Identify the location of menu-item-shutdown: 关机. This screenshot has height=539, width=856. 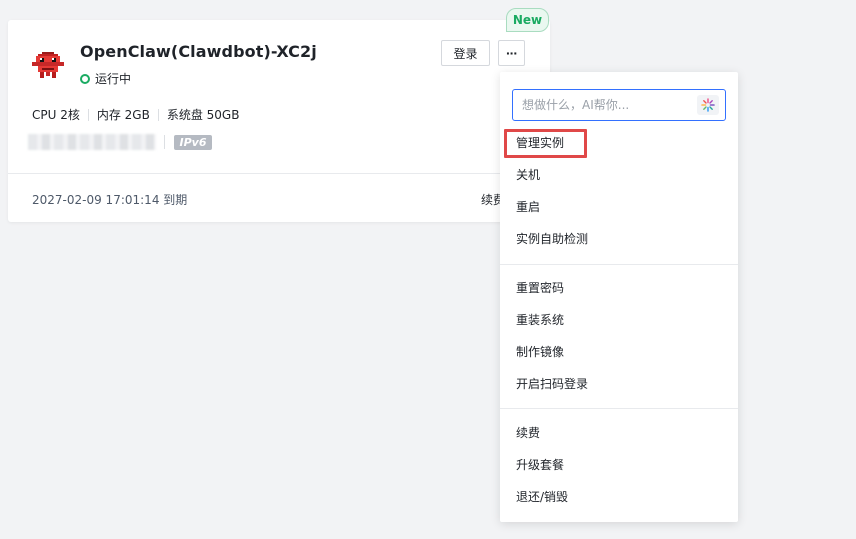
(528, 175).